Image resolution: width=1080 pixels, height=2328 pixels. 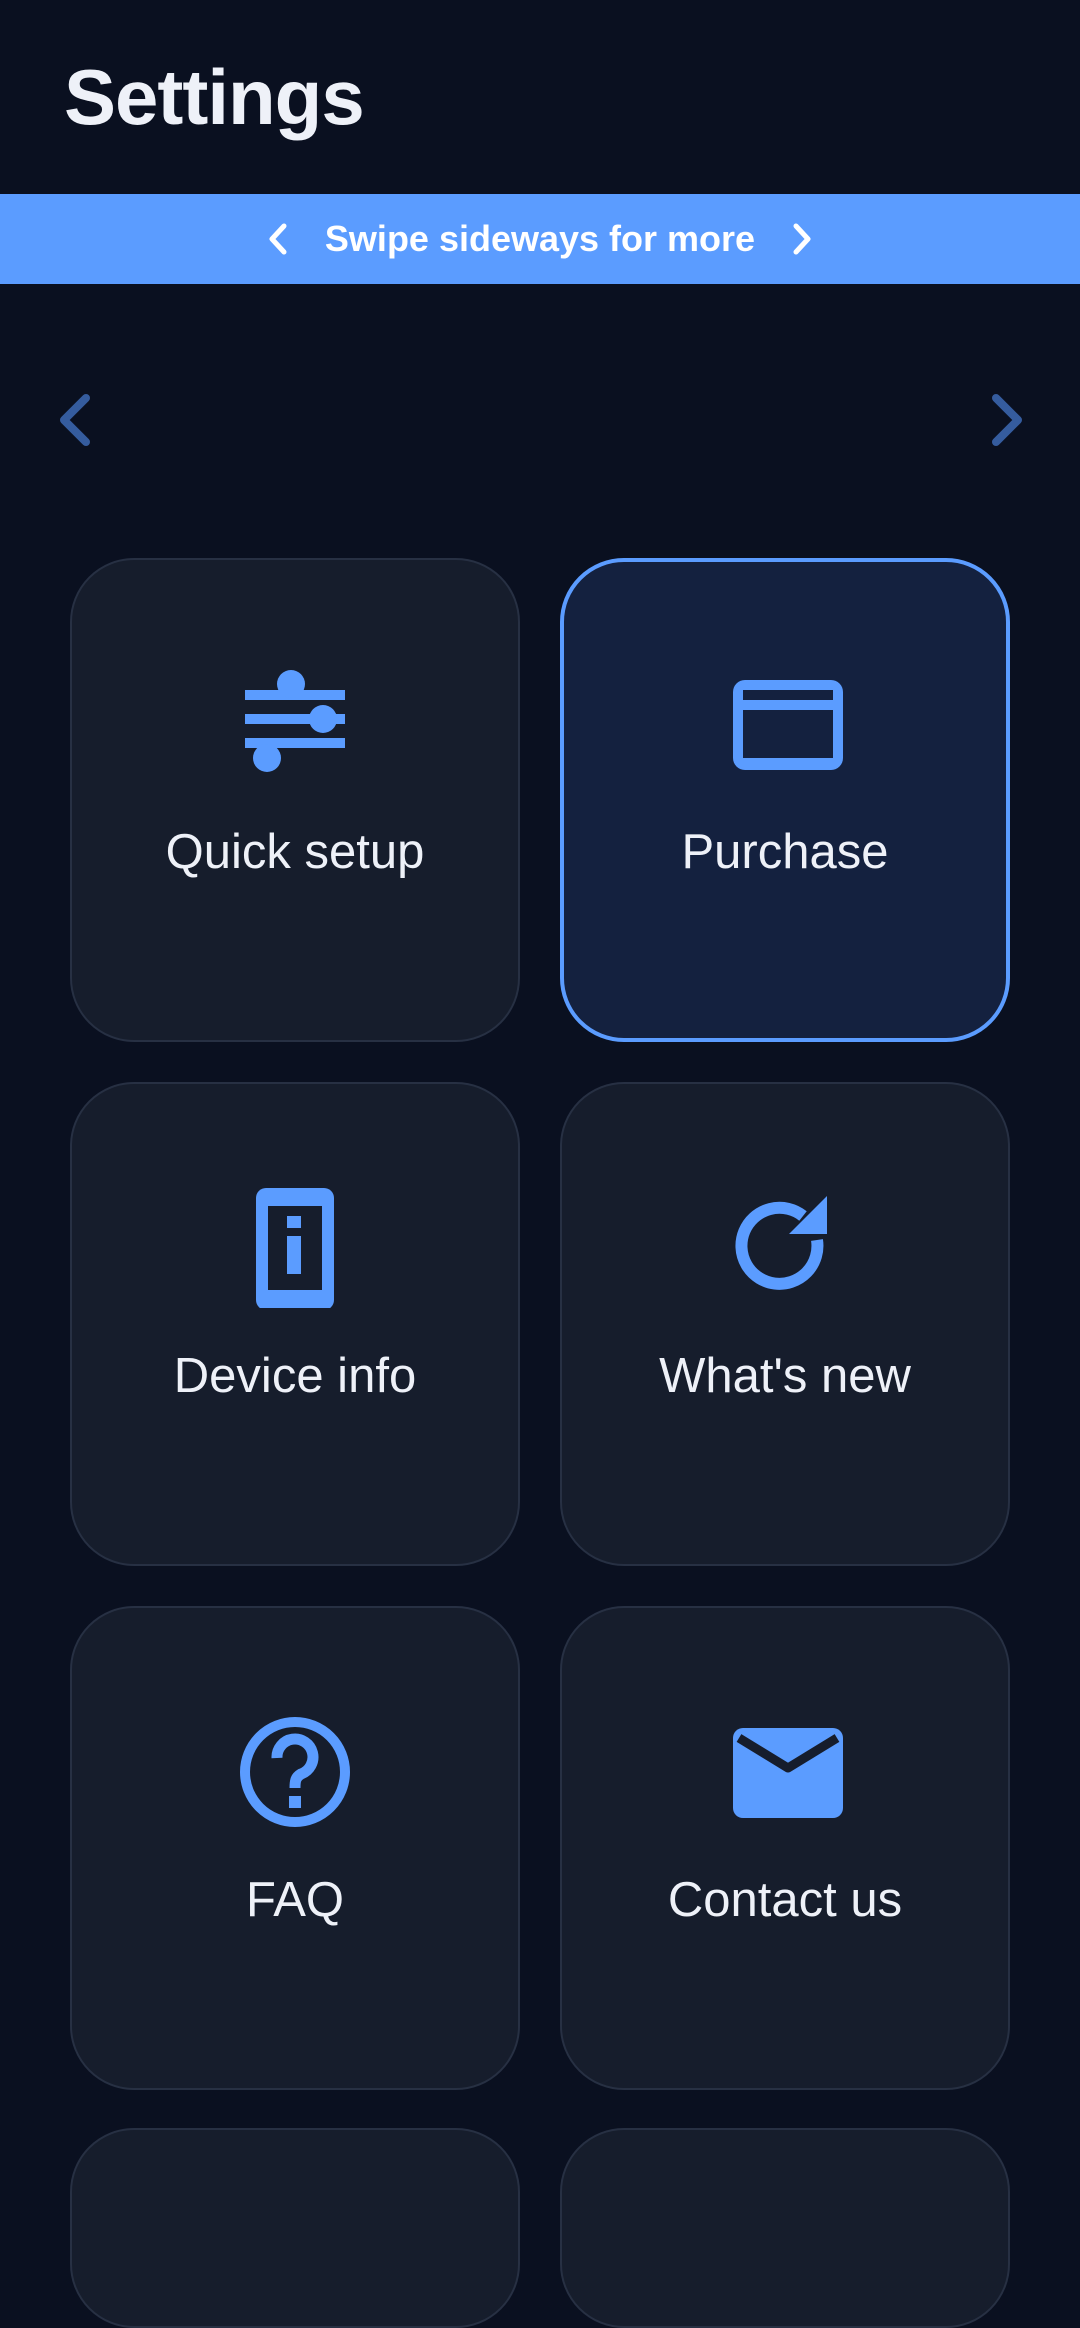 I want to click on quick-setup-tile: Quick setup, so click(x=295, y=800).